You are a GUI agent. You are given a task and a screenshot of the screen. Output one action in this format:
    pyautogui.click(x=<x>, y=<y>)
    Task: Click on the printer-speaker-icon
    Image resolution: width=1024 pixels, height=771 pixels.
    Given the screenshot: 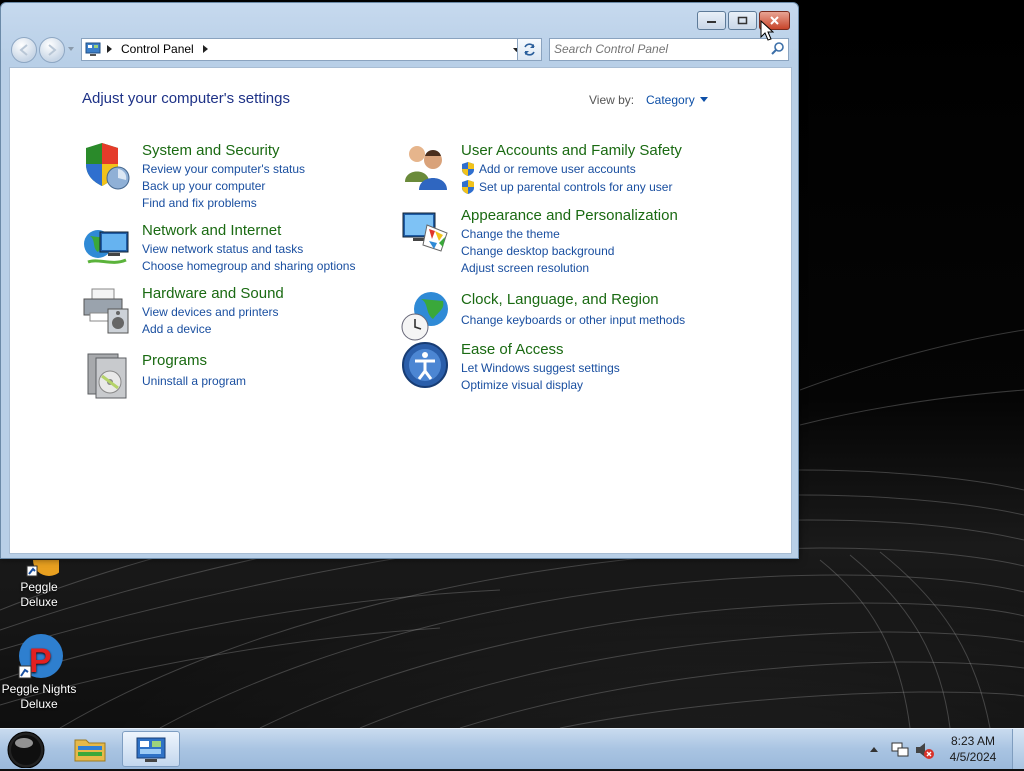 What is the action you would take?
    pyautogui.click(x=106, y=311)
    